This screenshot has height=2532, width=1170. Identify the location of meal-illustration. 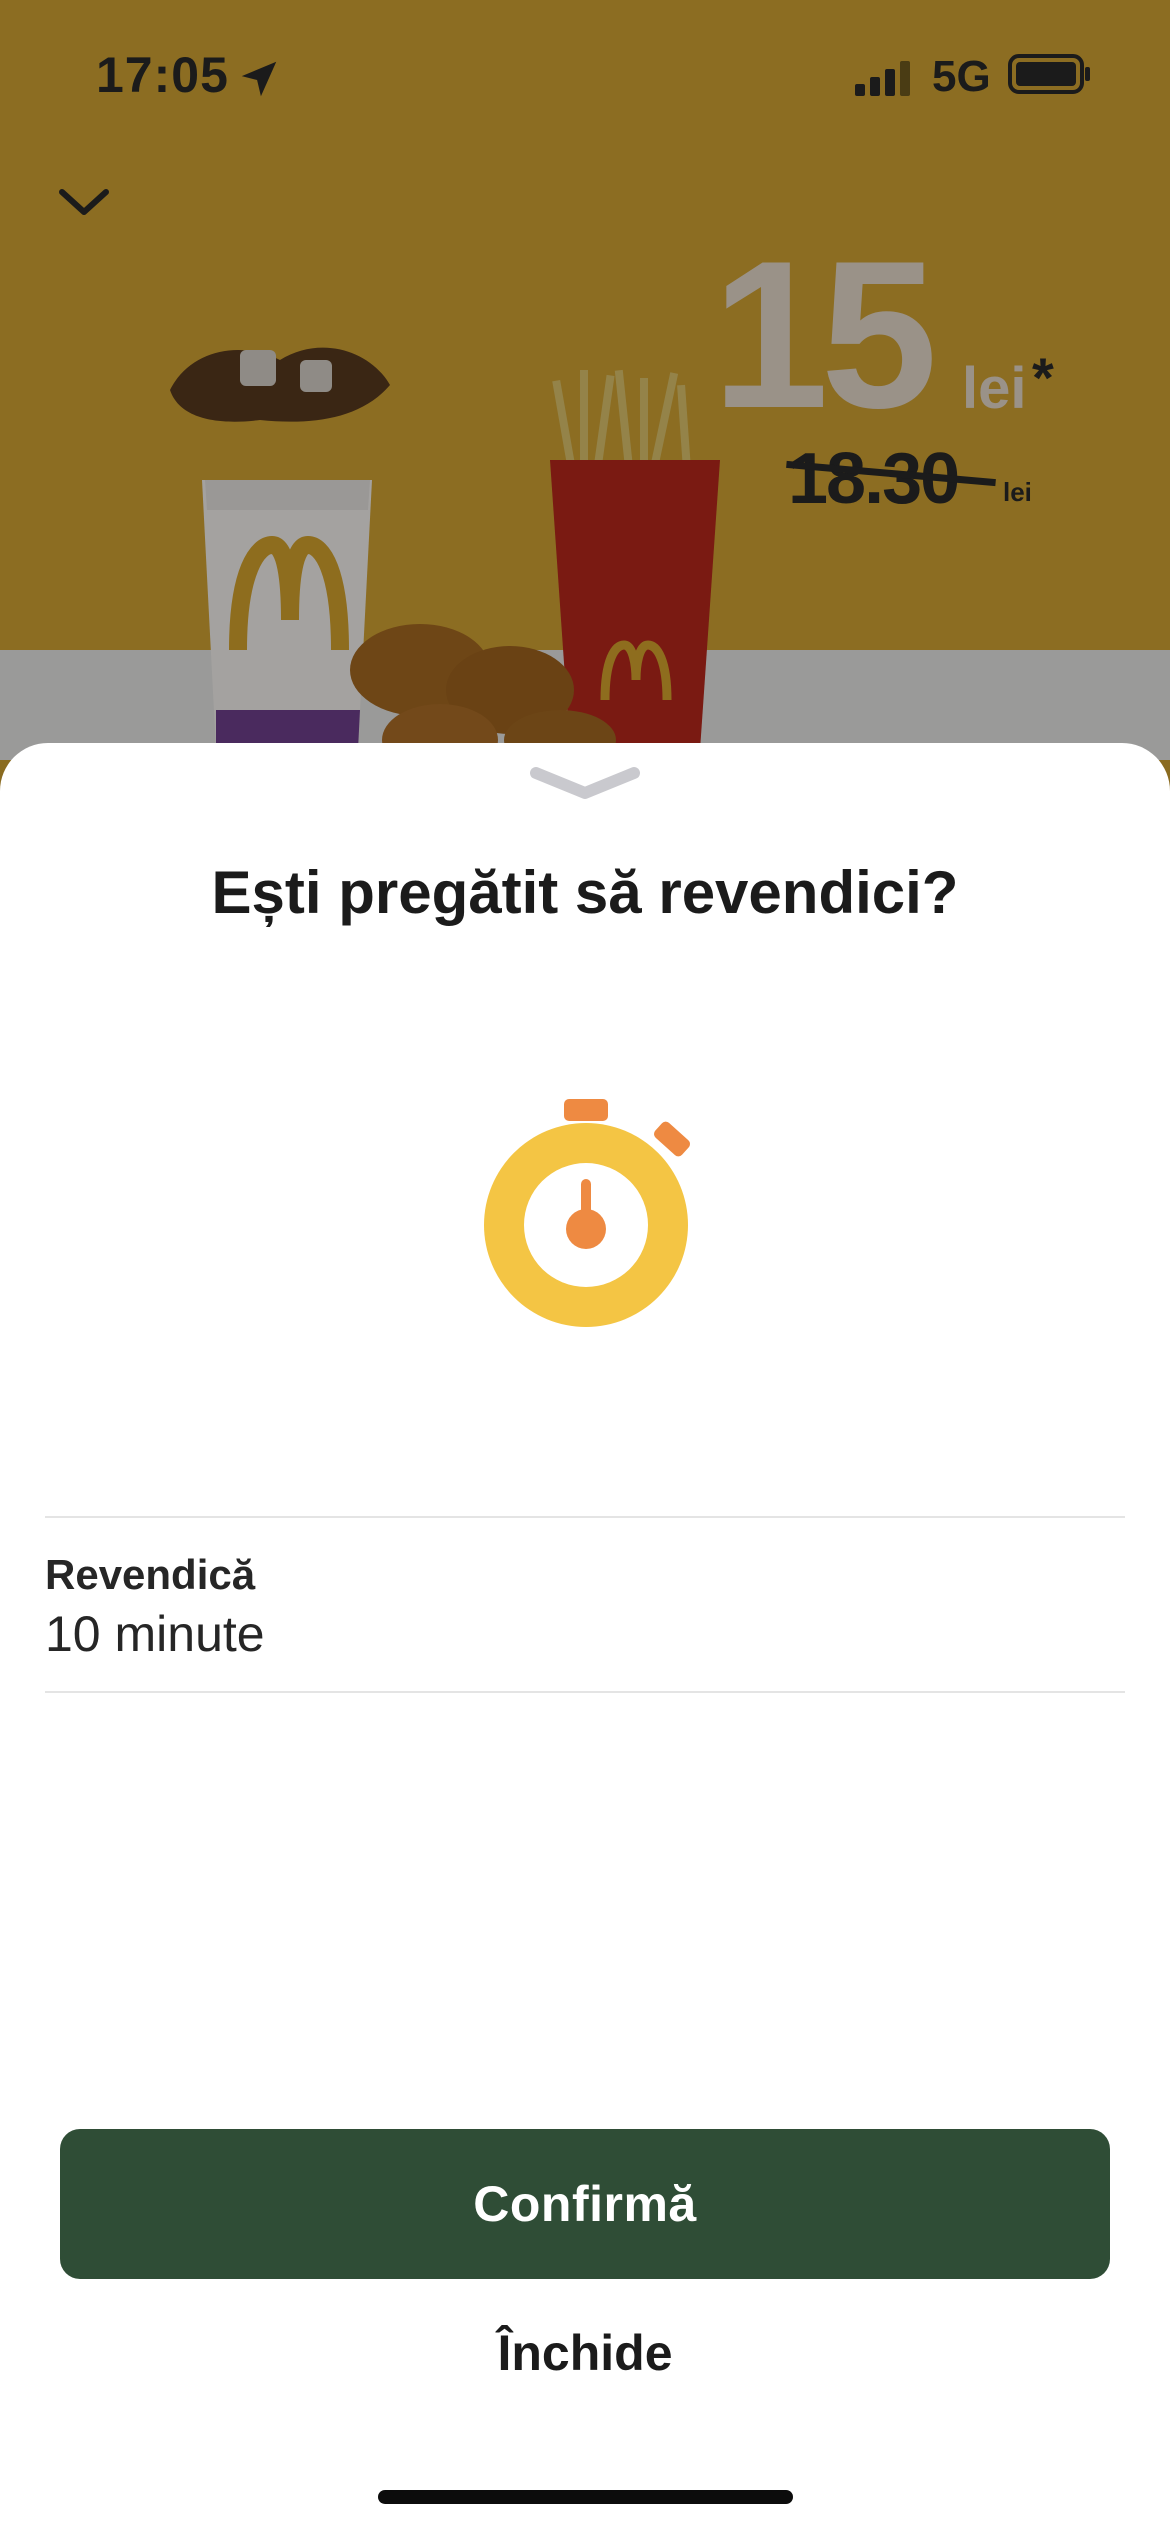
(445, 548).